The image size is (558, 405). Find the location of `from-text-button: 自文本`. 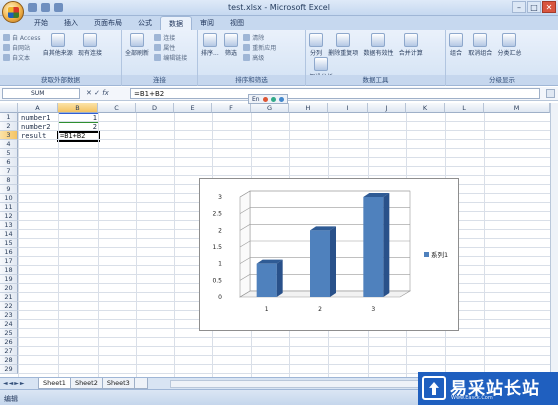

from-text-button: 自文本 is located at coordinates (21, 57).